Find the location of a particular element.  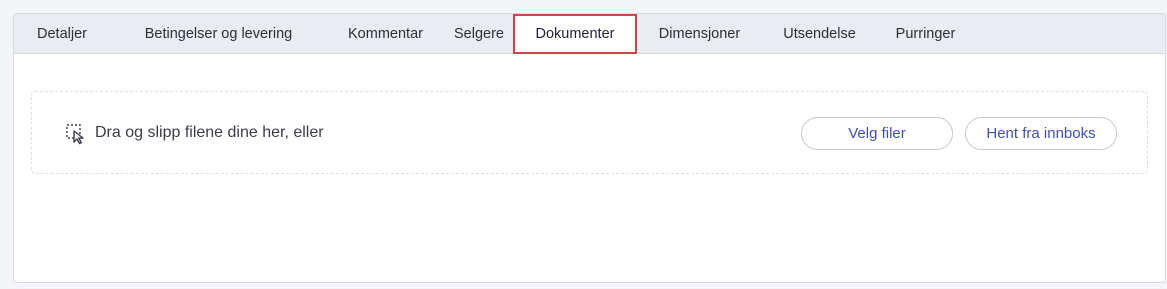

tab-kommentar: Kommentar is located at coordinates (385, 34).